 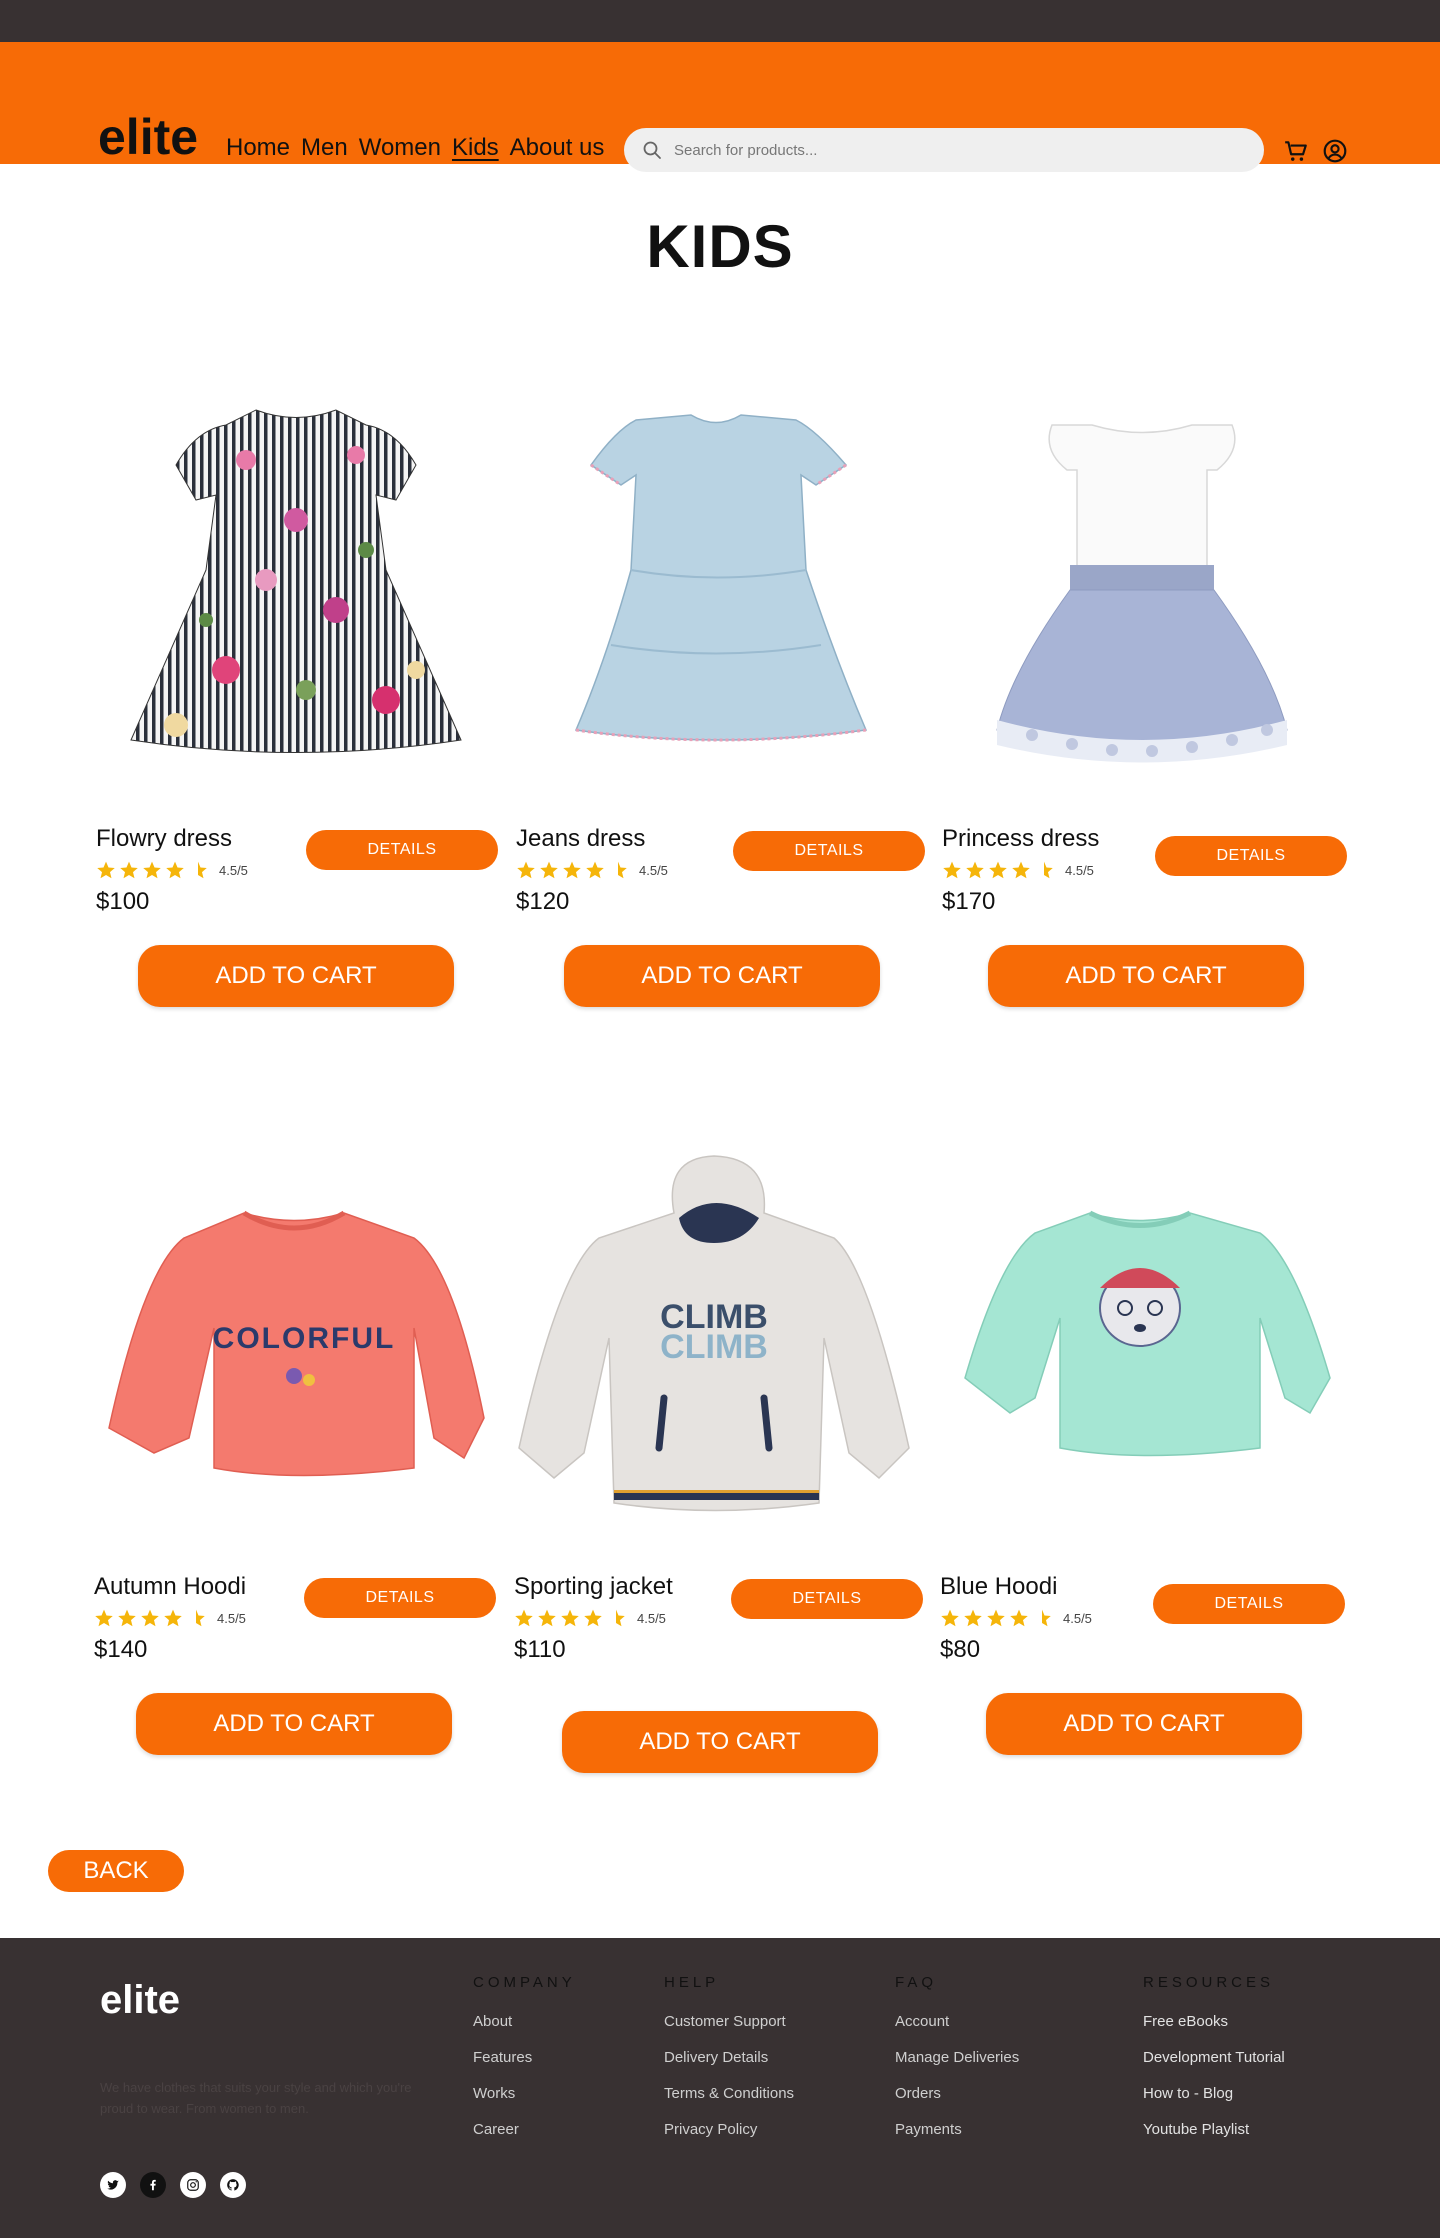 What do you see at coordinates (1214, 2129) in the screenshot?
I see `footer-link-youtube-playlist: Youtube Playlist` at bounding box center [1214, 2129].